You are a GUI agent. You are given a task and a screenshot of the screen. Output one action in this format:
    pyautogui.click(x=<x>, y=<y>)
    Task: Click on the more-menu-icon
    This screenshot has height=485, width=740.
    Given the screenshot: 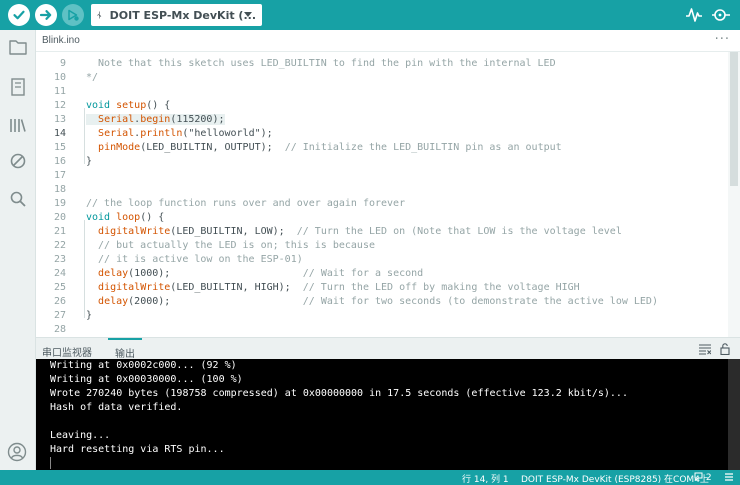 What is the action you would take?
    pyautogui.click(x=729, y=478)
    